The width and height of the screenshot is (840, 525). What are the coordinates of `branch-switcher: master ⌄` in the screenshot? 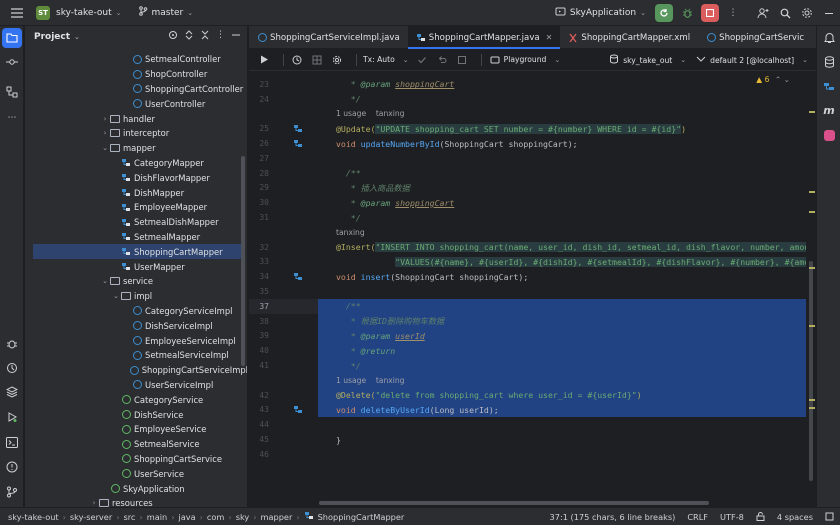 It's located at (165, 13).